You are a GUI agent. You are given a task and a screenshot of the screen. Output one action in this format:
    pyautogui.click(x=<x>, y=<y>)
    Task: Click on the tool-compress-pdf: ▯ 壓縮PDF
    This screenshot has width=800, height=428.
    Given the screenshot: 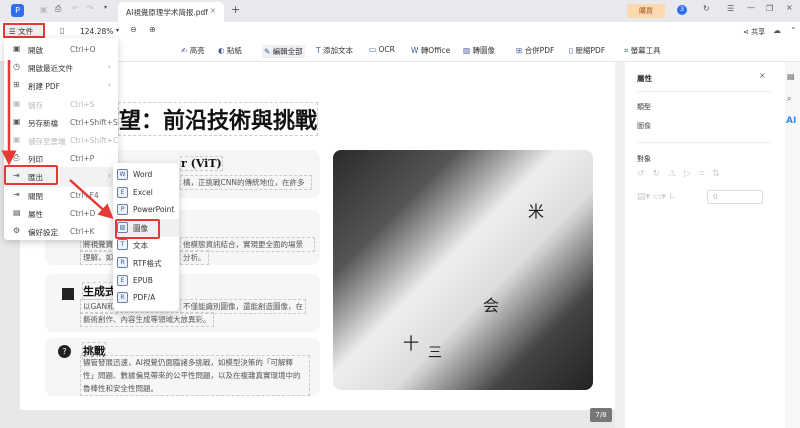 What is the action you would take?
    pyautogui.click(x=587, y=50)
    